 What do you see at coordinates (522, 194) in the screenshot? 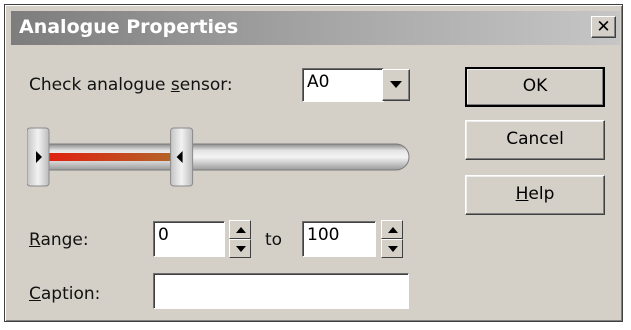
I see `help-label-accel: H` at bounding box center [522, 194].